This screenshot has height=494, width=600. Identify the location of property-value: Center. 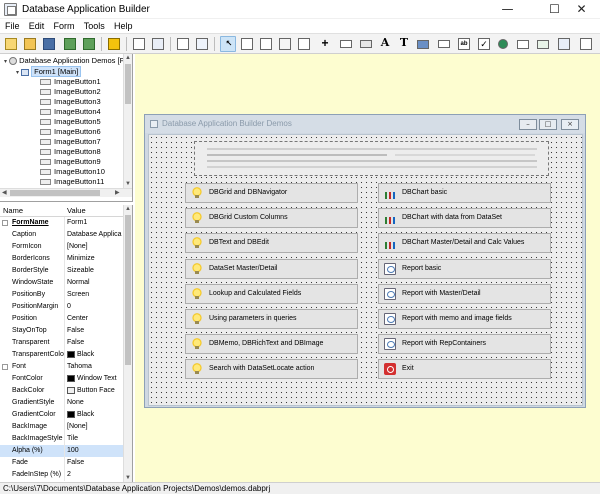
(95, 319).